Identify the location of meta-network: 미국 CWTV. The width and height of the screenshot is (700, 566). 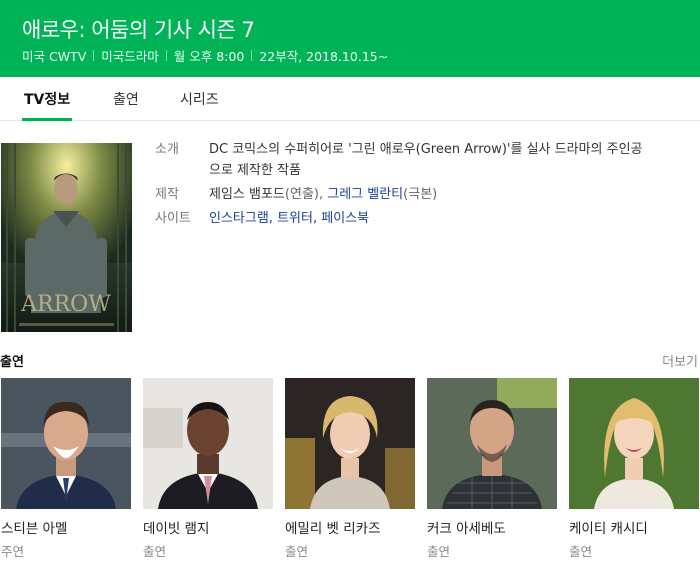
(54, 56).